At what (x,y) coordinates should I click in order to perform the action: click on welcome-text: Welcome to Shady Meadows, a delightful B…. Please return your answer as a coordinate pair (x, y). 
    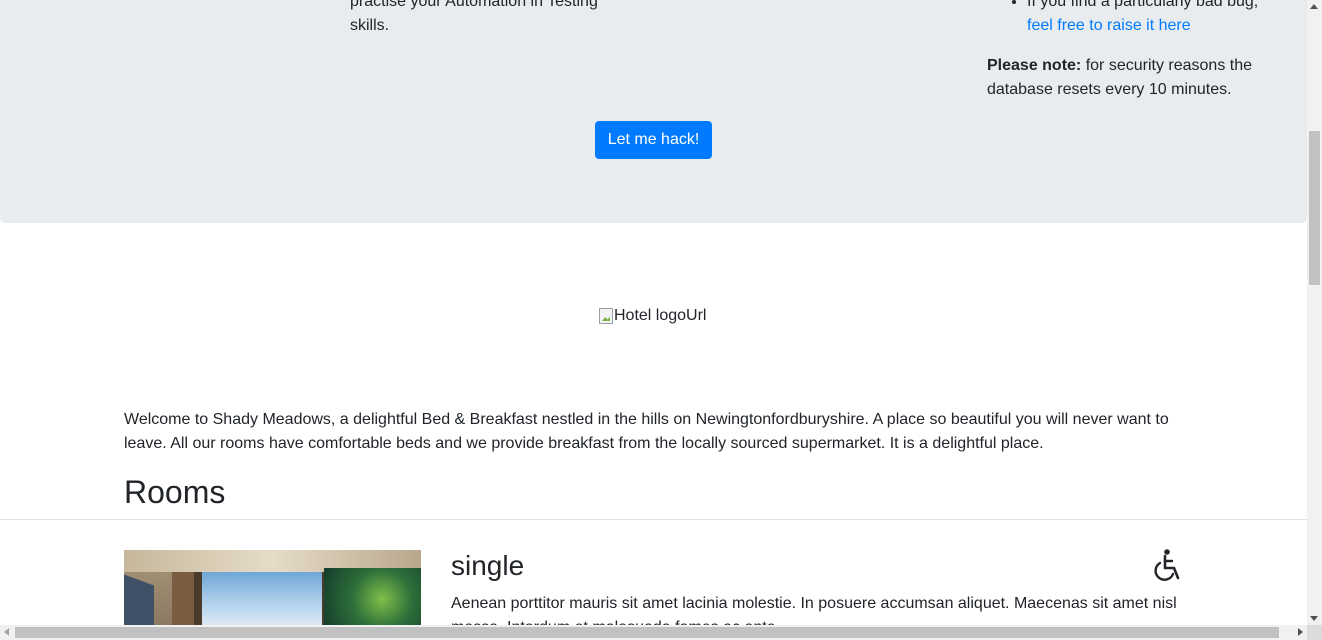
    Looking at the image, I should click on (646, 431).